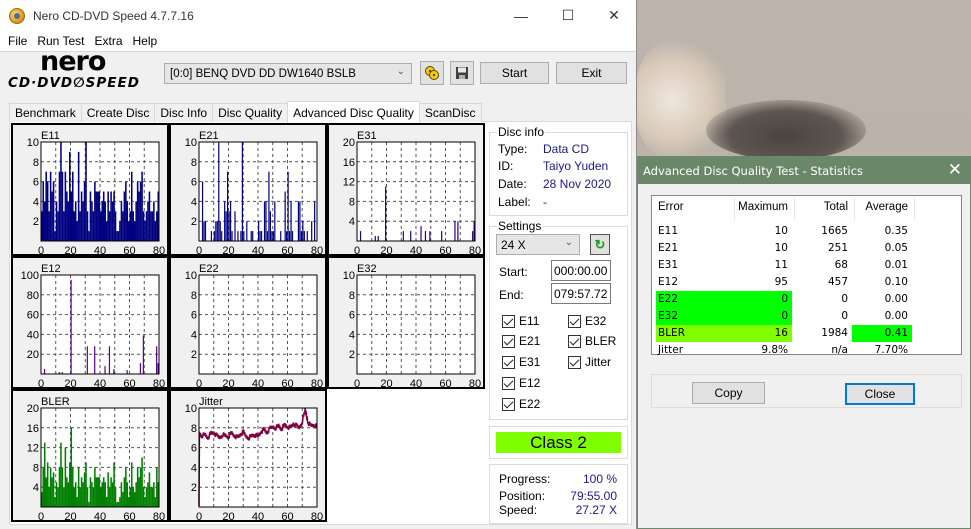 The height and width of the screenshot is (529, 971). I want to click on checkbox-jitter: Jitter, so click(589, 362).